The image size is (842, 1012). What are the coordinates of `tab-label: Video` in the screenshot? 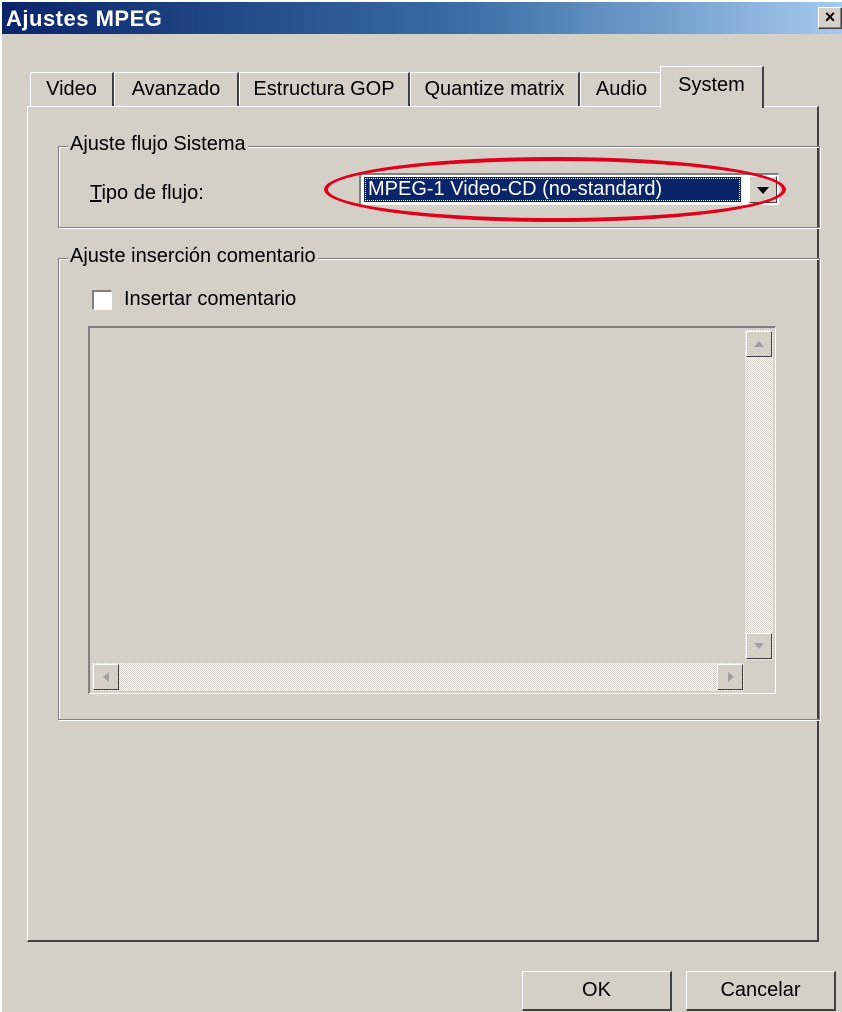 It's located at (71, 89).